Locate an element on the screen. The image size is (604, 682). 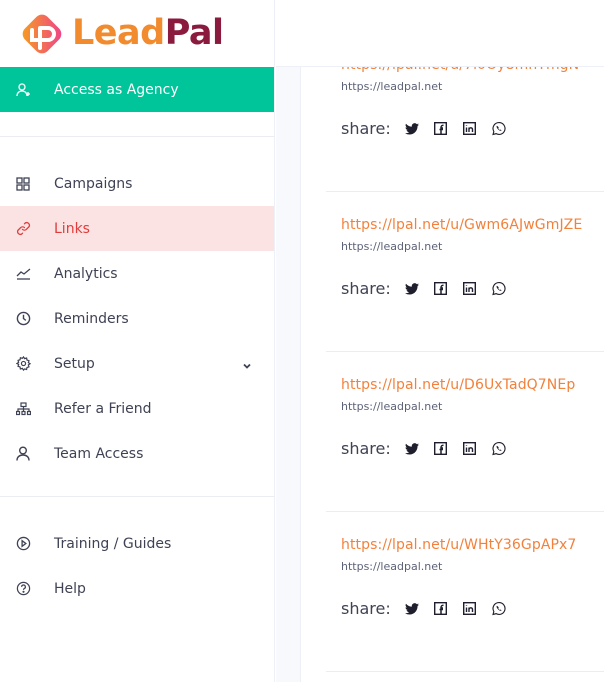
access-as-agency-button: Access as Agency is located at coordinates (137, 89).